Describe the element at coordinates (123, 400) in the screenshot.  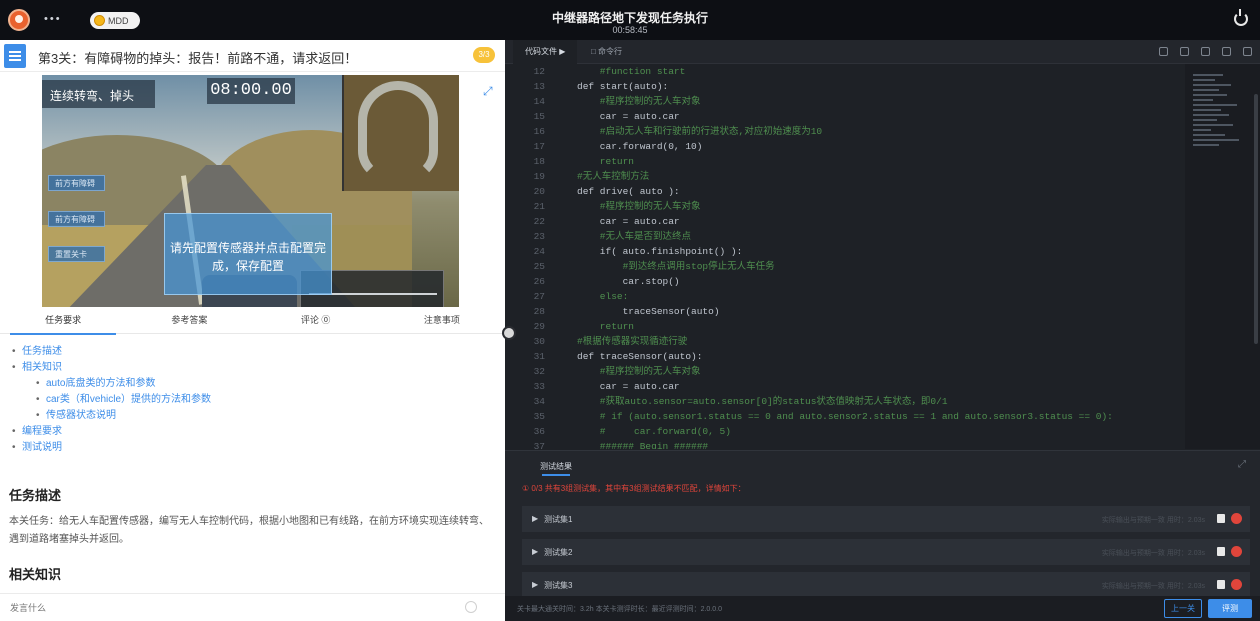
I see `toc-subitem: car类（和vehicle）提供的方法和参数` at that location.